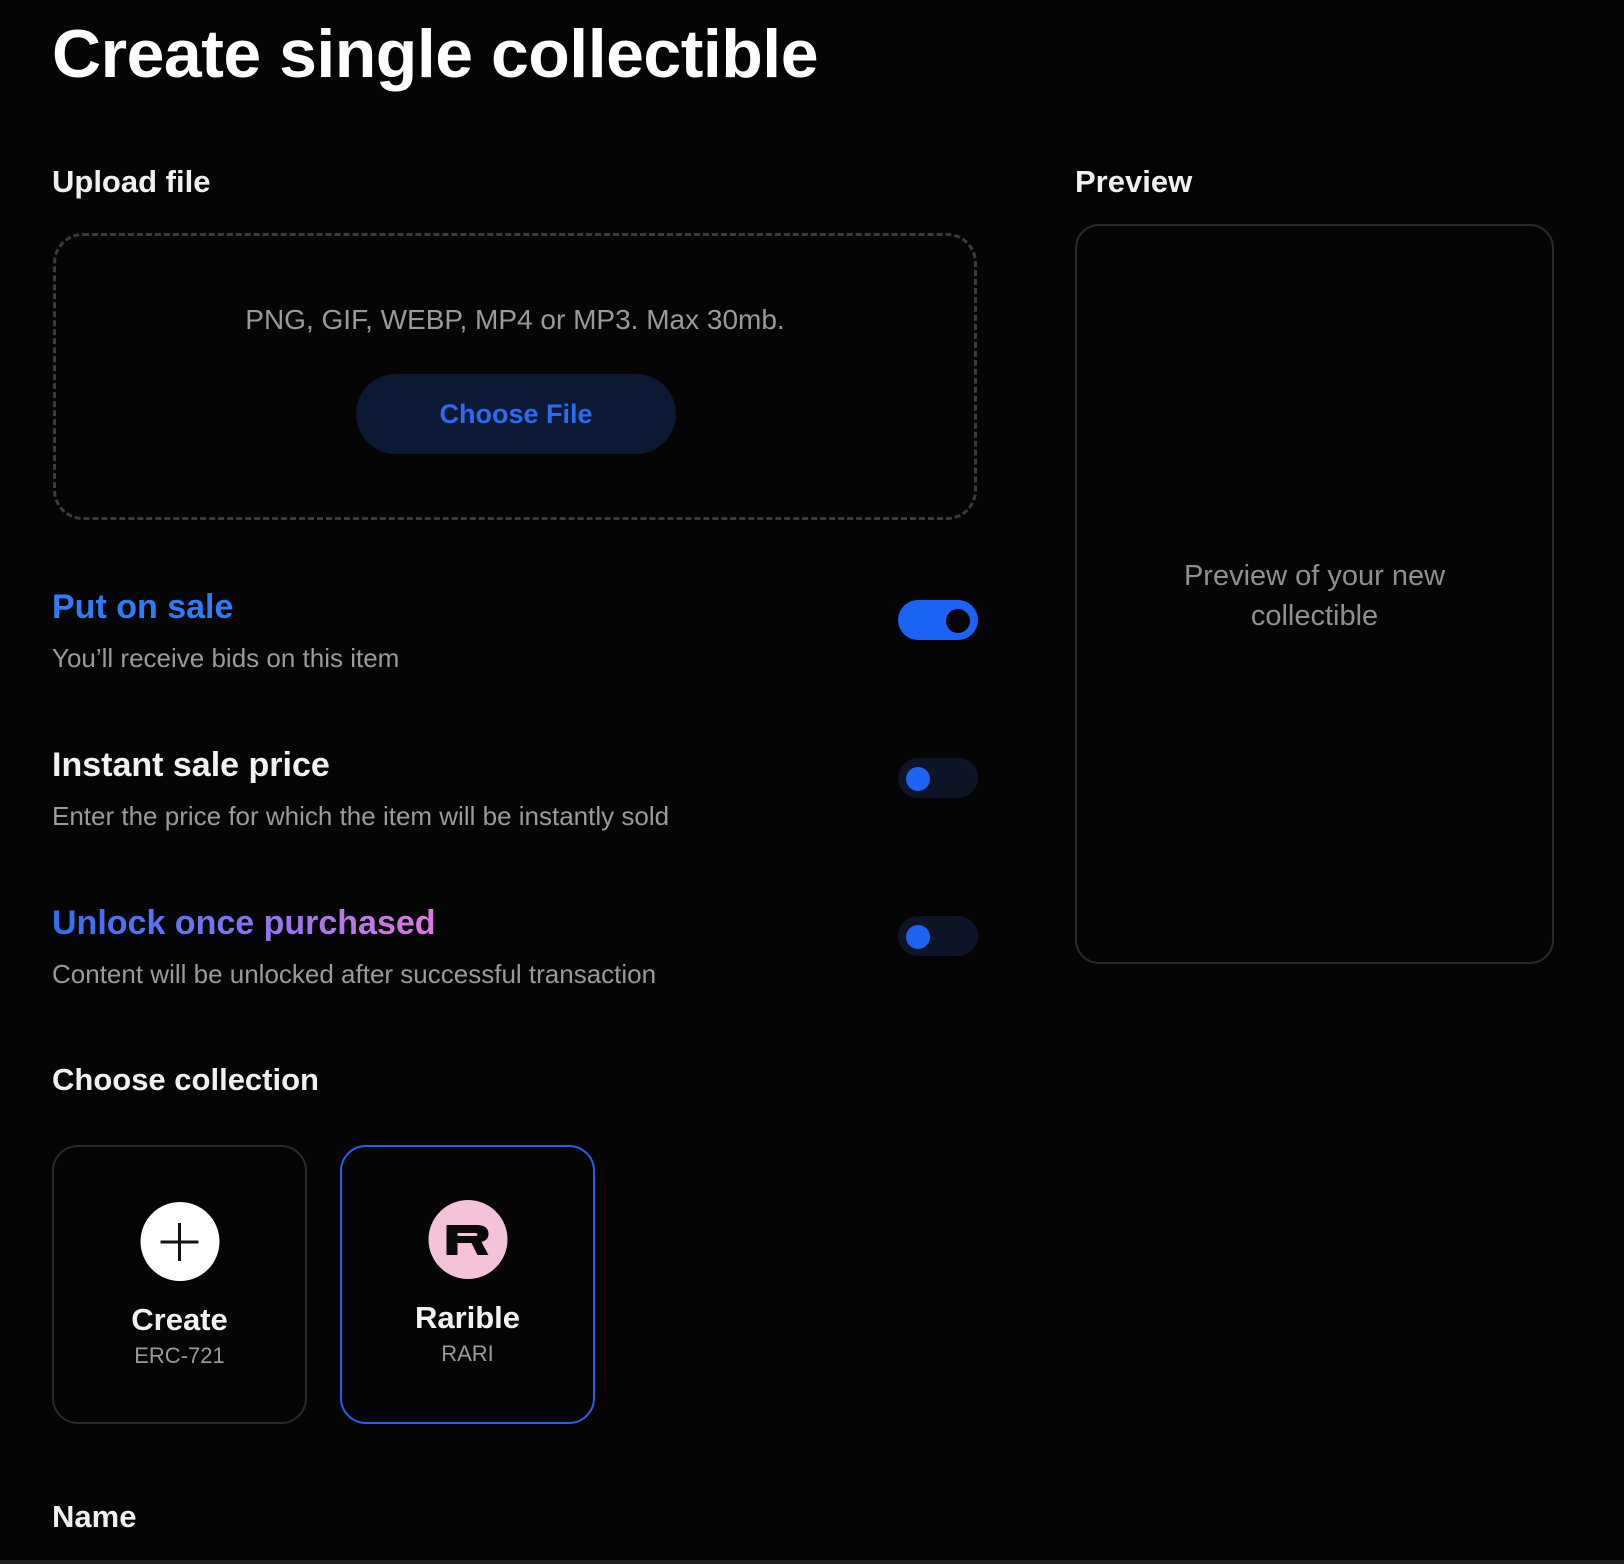  What do you see at coordinates (226, 658) in the screenshot?
I see `put-on-sale-description: You’ll receive bids on this item` at bounding box center [226, 658].